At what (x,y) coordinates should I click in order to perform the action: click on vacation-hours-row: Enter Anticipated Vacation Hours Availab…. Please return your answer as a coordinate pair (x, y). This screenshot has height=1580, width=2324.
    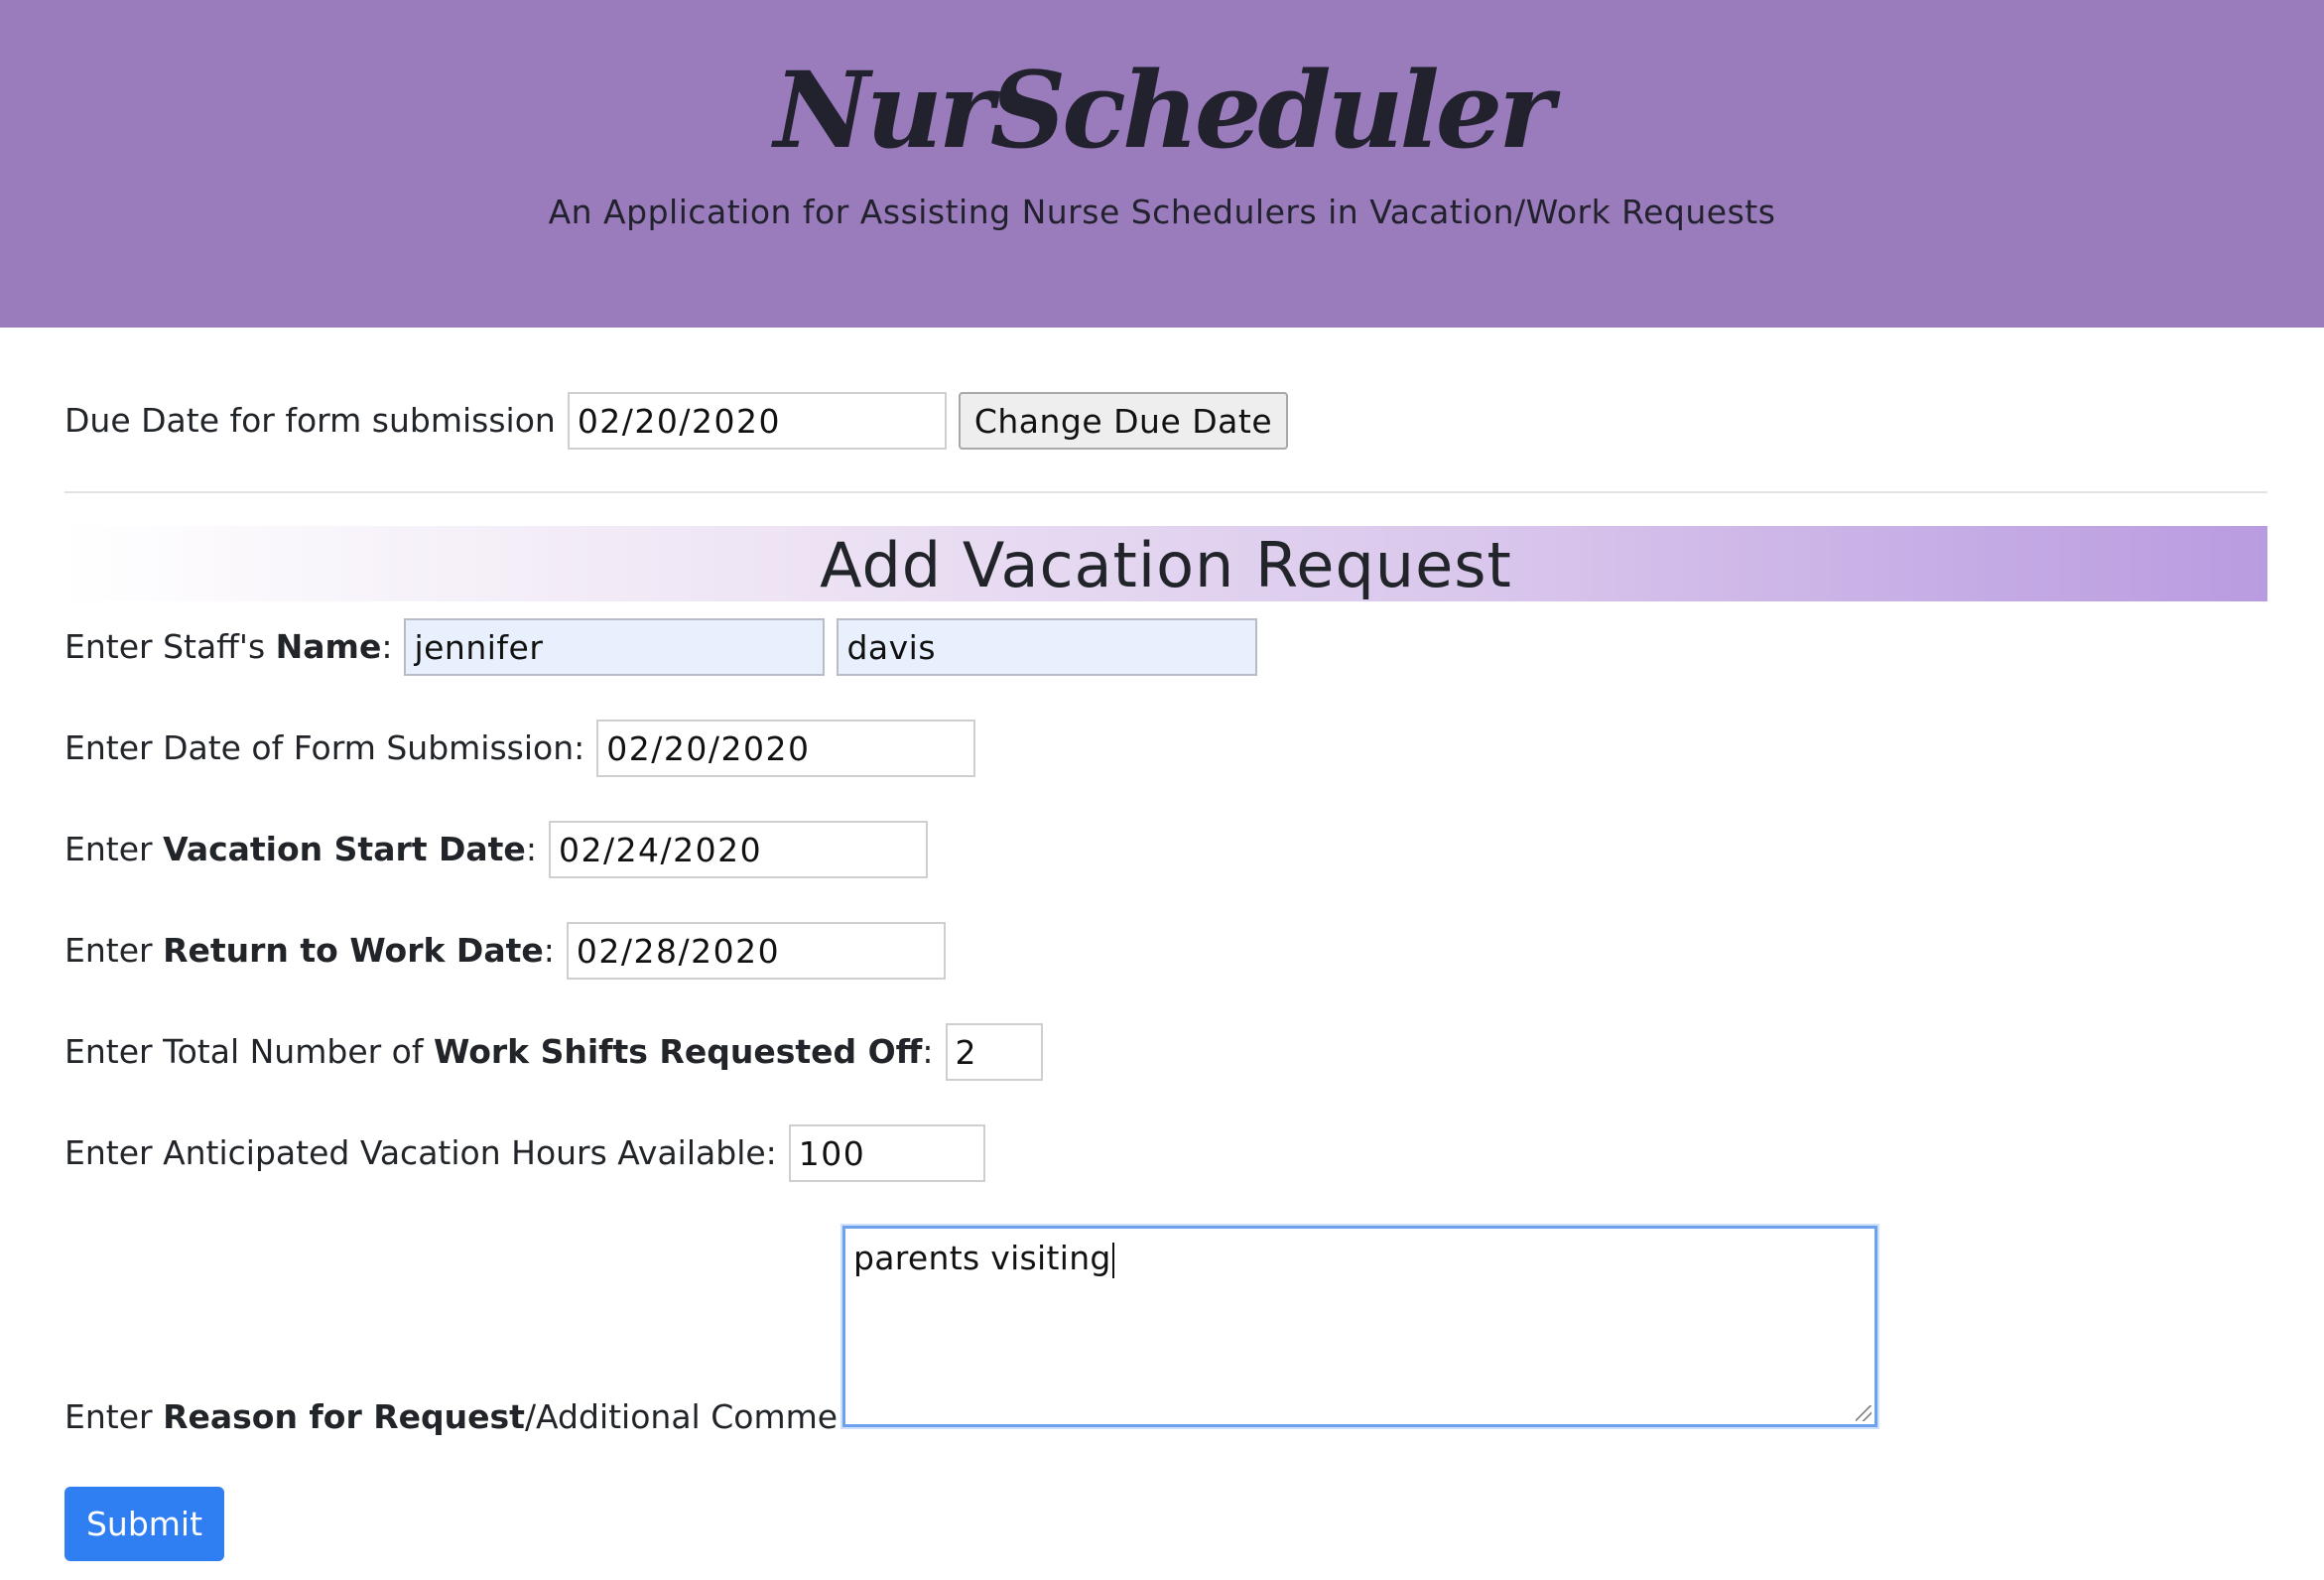
    Looking at the image, I should click on (525, 1153).